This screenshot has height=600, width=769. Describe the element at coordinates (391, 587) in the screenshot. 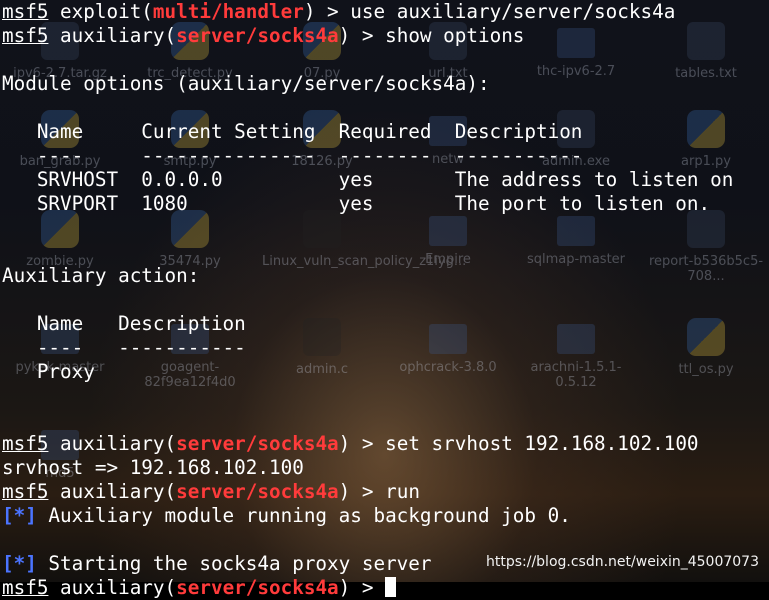

I see `text-cursor` at that location.